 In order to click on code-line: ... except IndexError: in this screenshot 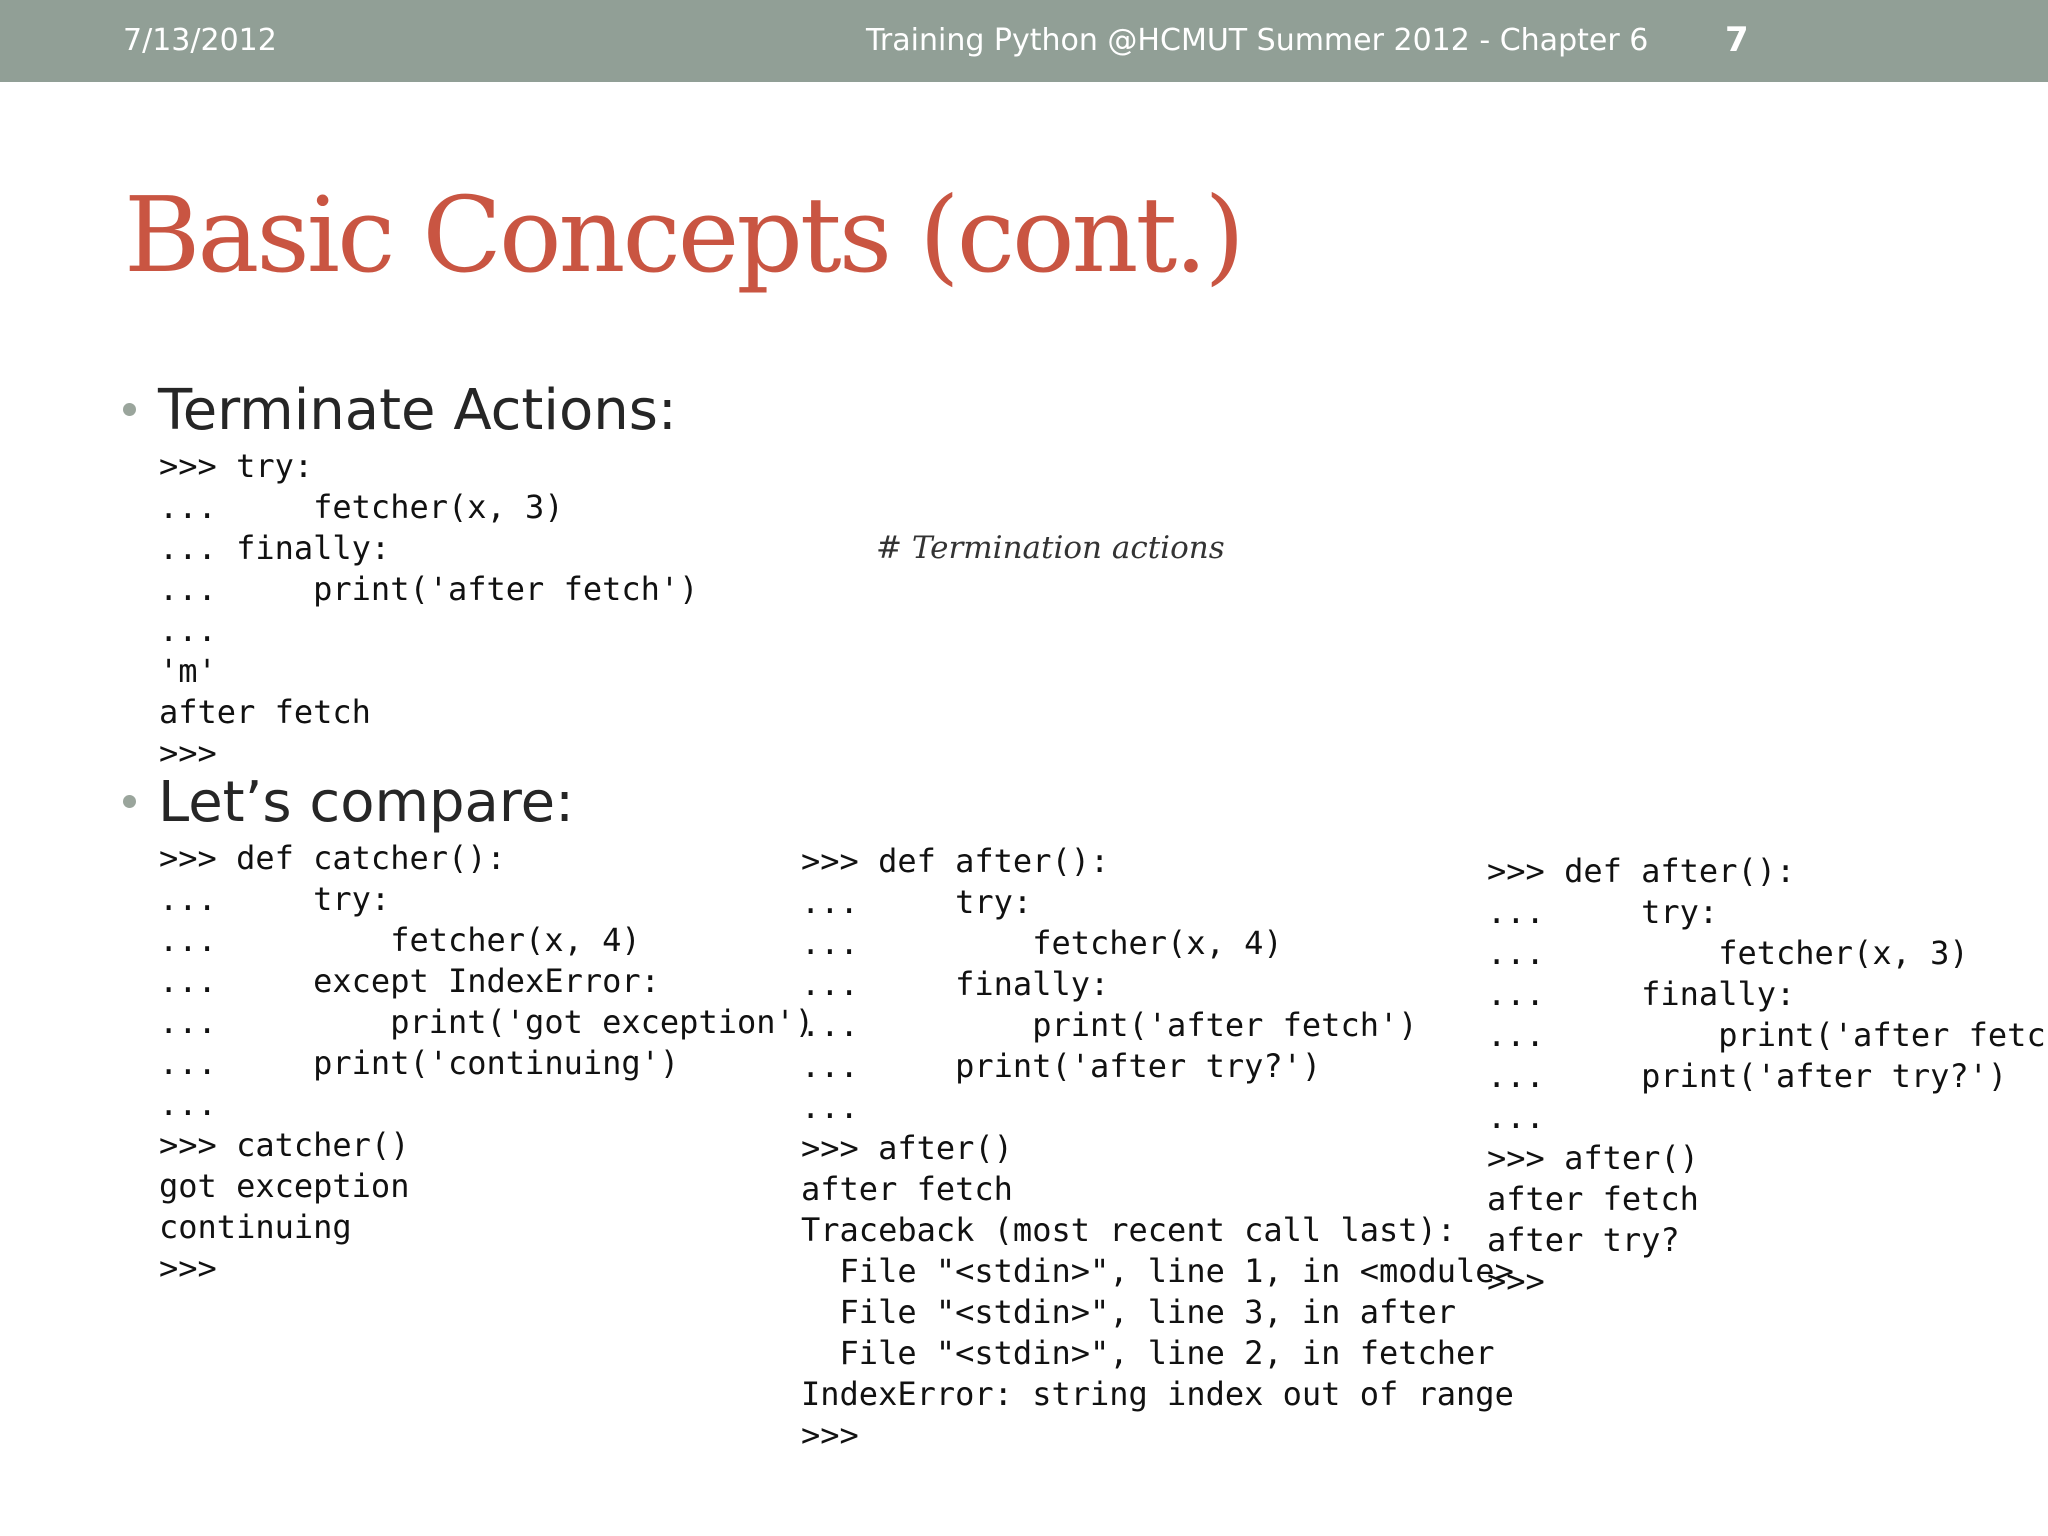, I will do `click(409, 981)`.